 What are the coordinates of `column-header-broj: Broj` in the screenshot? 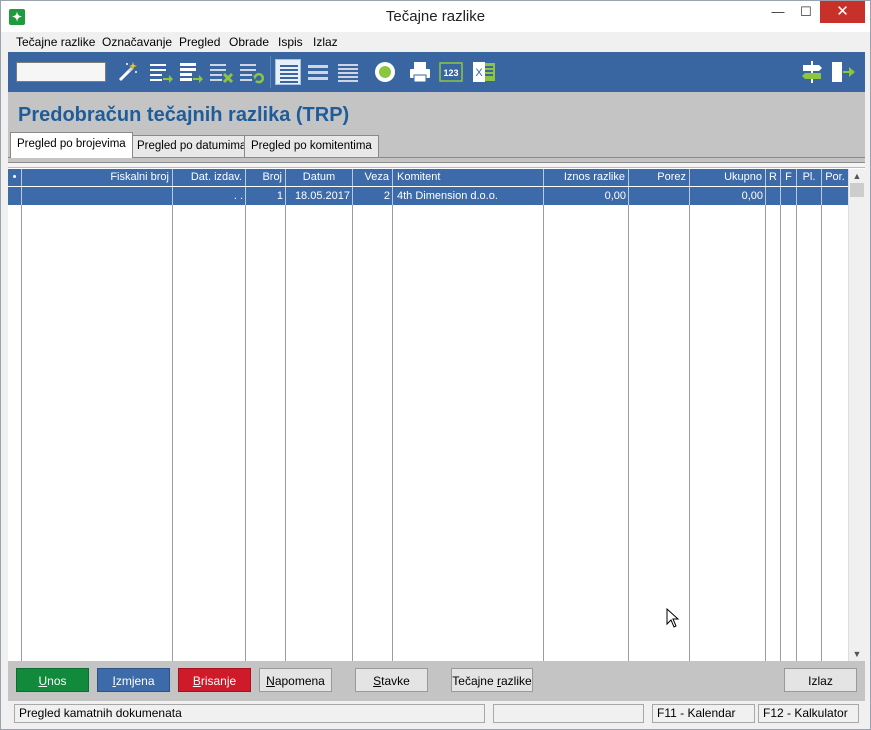 It's located at (266, 177).